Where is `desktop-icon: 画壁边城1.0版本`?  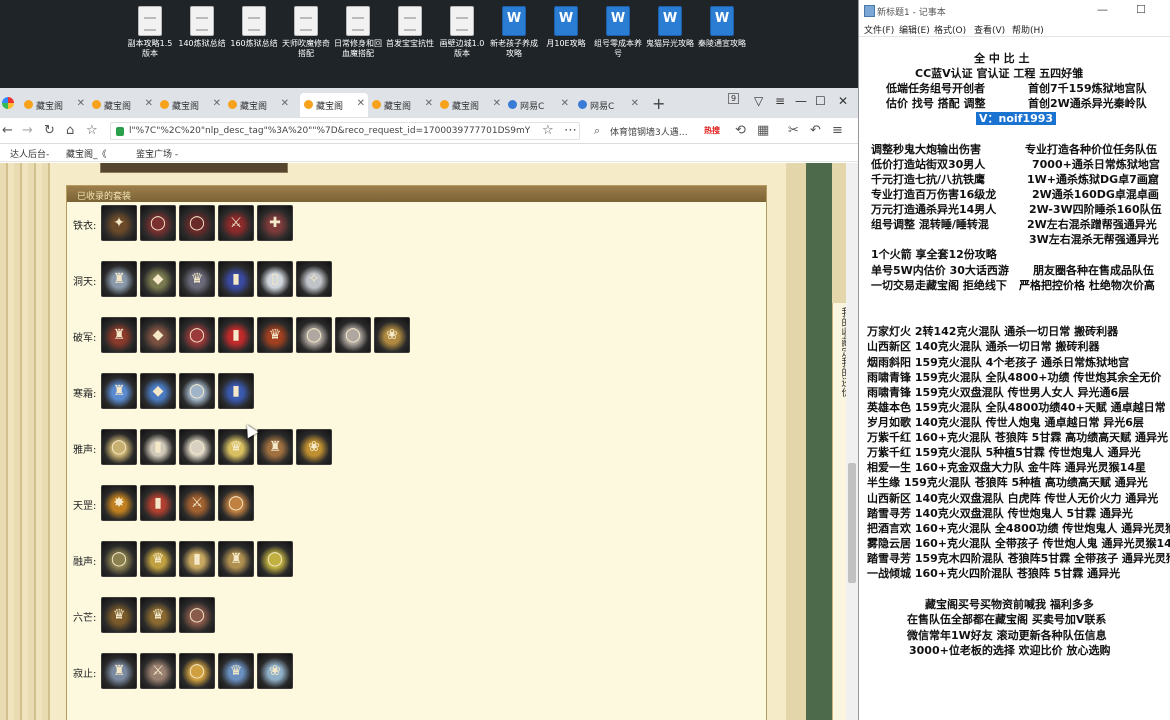
desktop-icon: 画壁边城1.0版本 is located at coordinates (462, 32).